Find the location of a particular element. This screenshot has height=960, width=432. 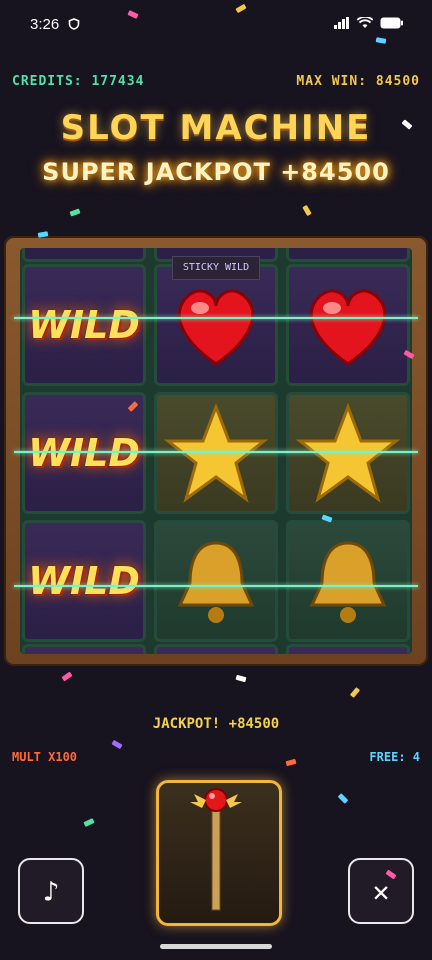

status-time: 3:26 is located at coordinates (45, 24).